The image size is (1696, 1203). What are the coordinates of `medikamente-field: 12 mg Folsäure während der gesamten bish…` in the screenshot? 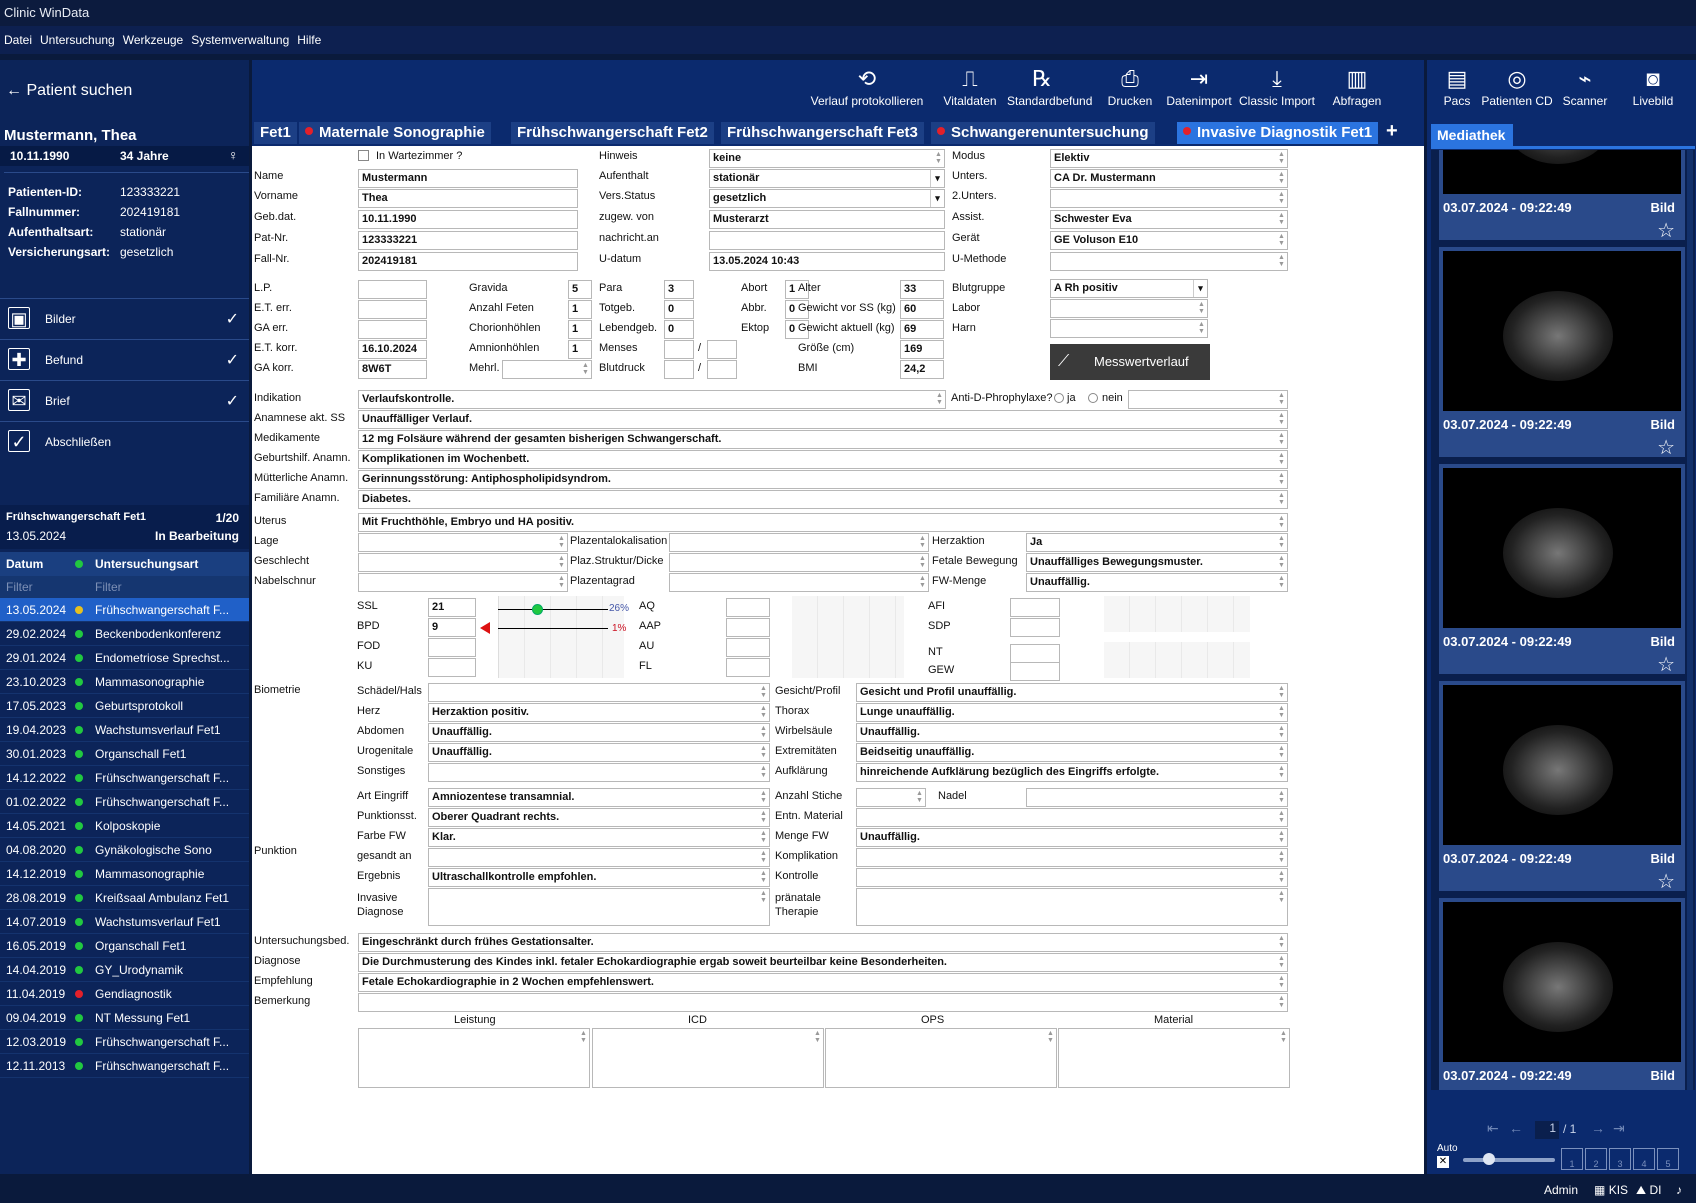 It's located at (823, 439).